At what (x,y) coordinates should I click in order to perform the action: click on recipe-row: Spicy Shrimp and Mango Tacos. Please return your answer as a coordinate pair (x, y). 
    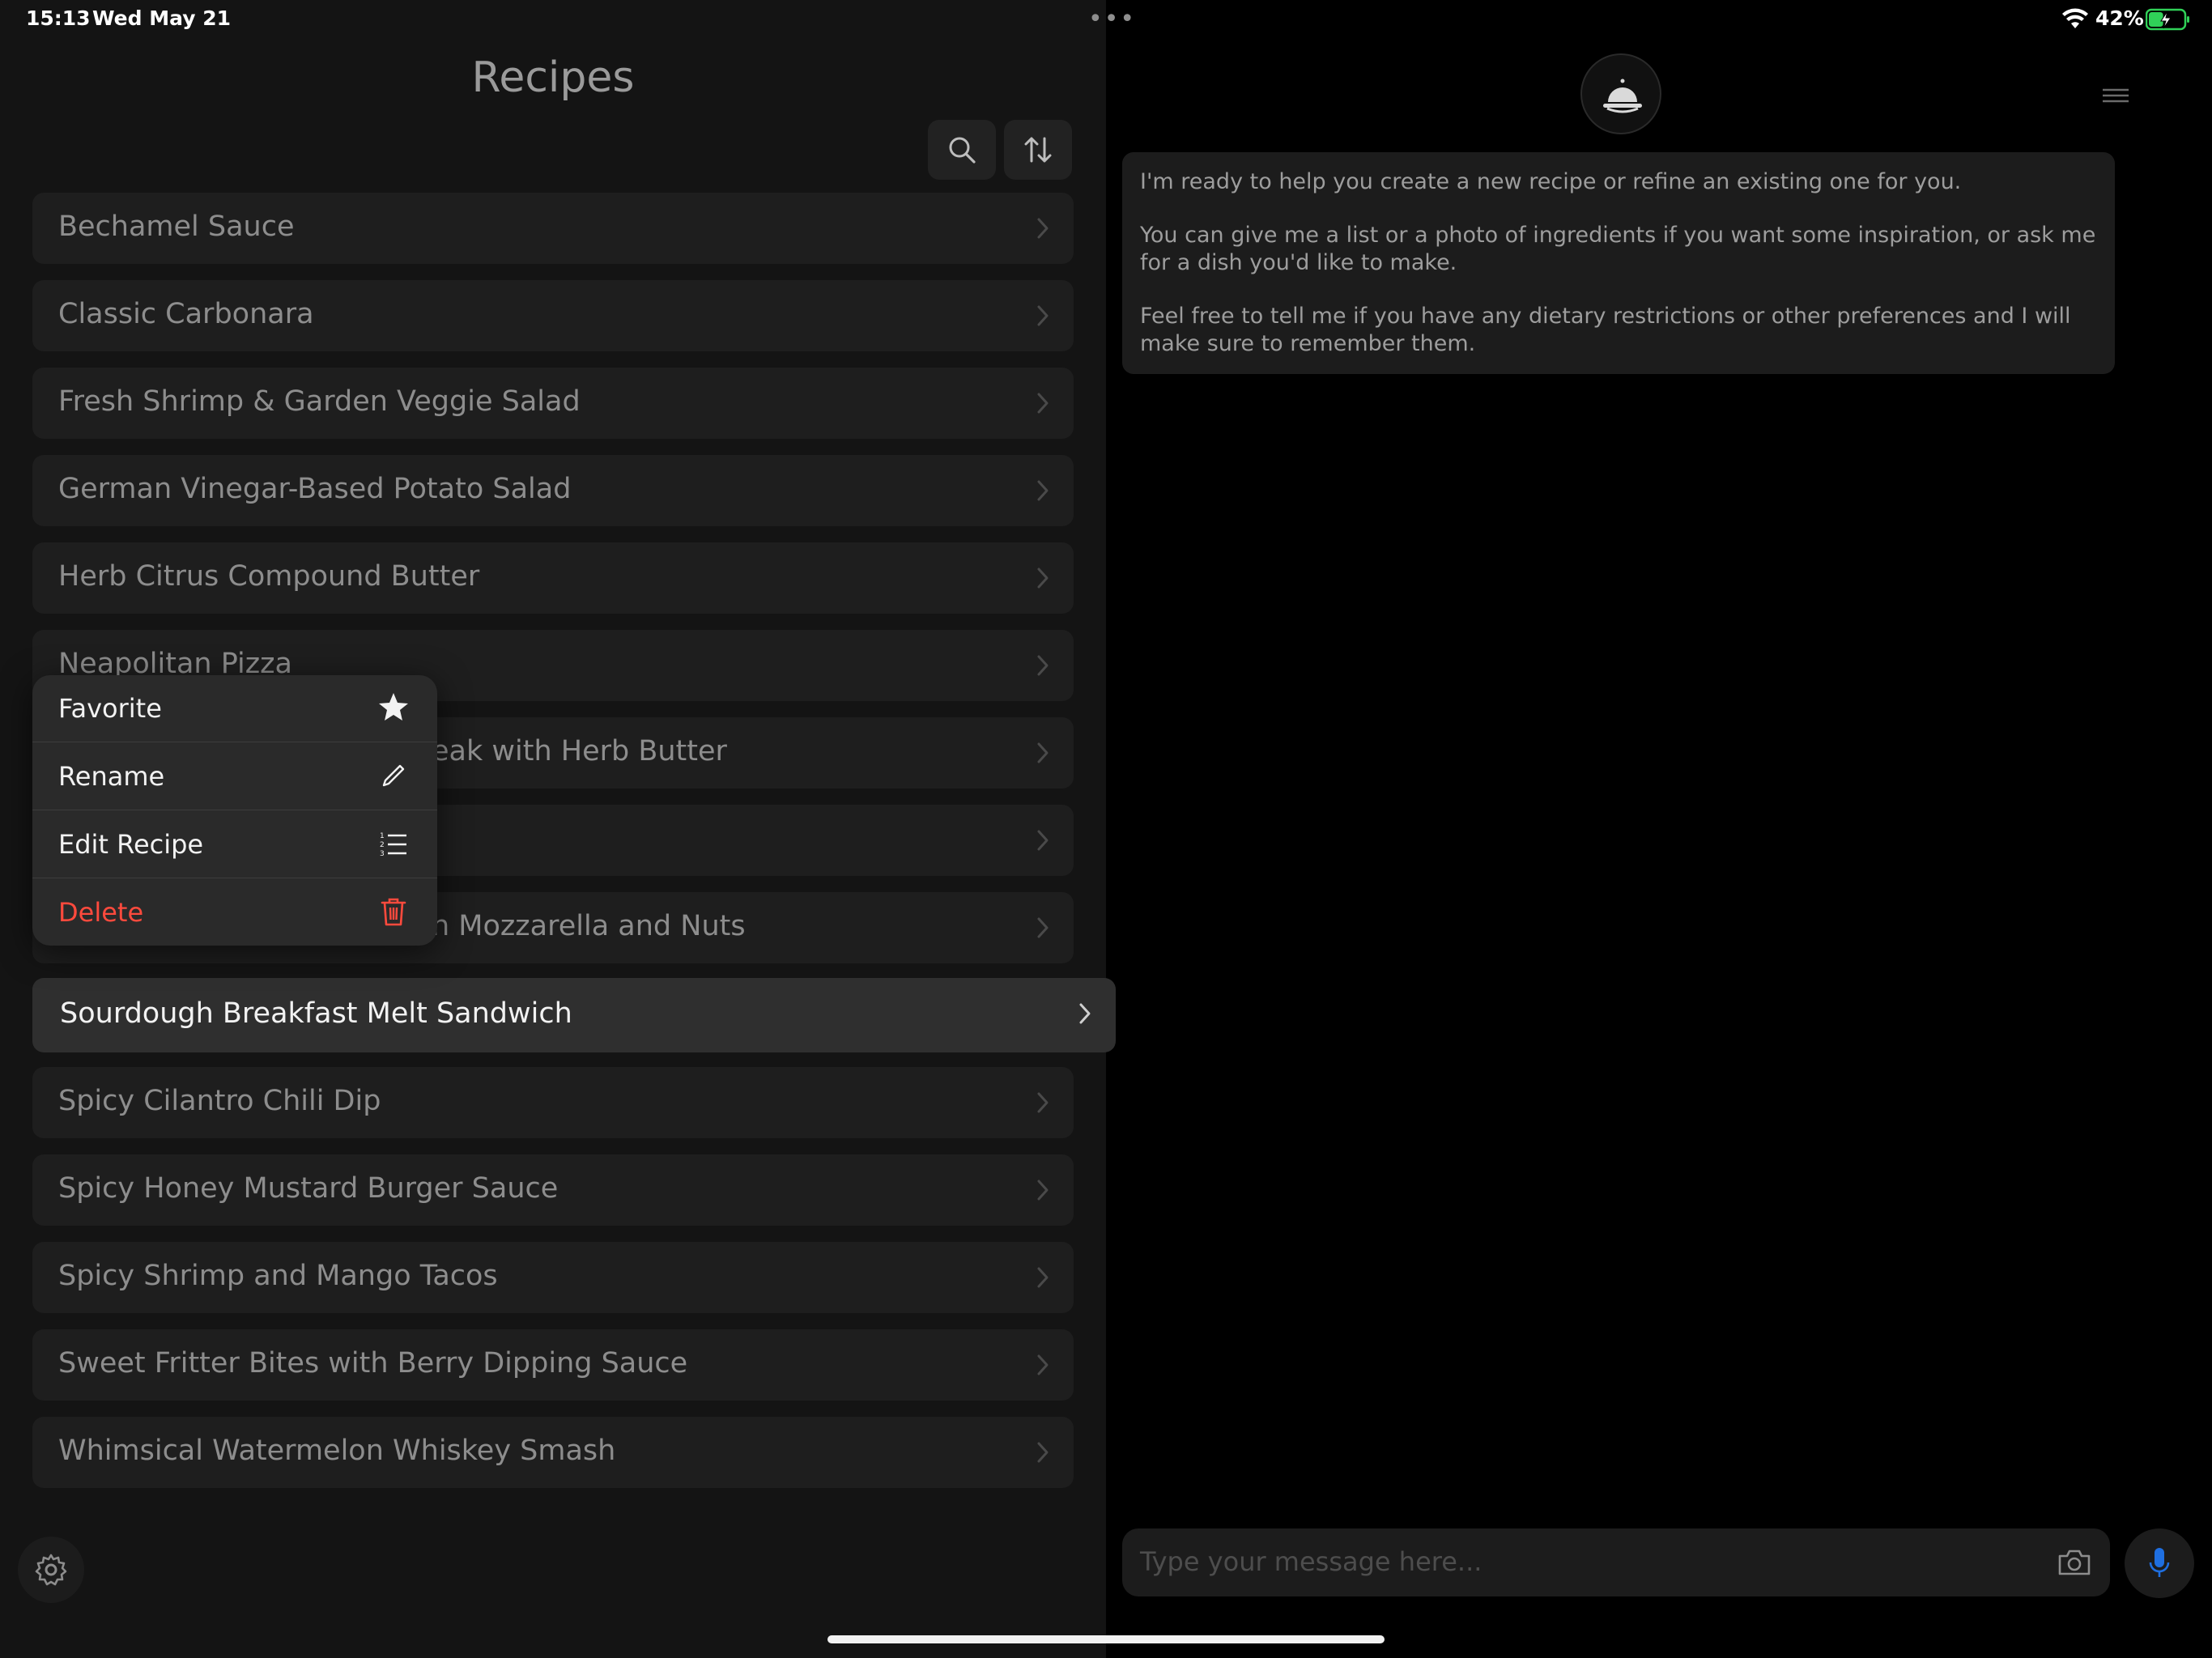
    Looking at the image, I should click on (553, 1277).